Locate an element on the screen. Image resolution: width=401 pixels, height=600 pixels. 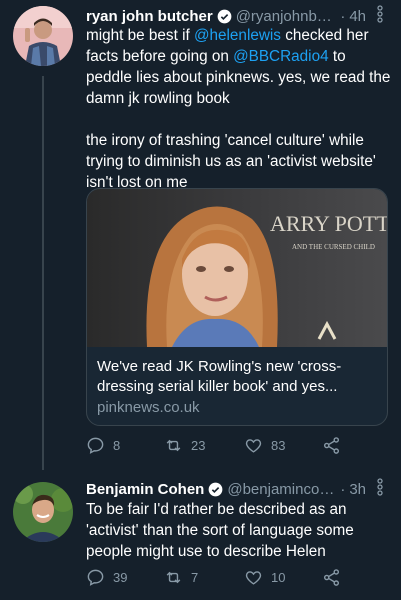
tweet-header: Benjamin Cohen @benjamincohen · 3h is located at coordinates (226, 489).